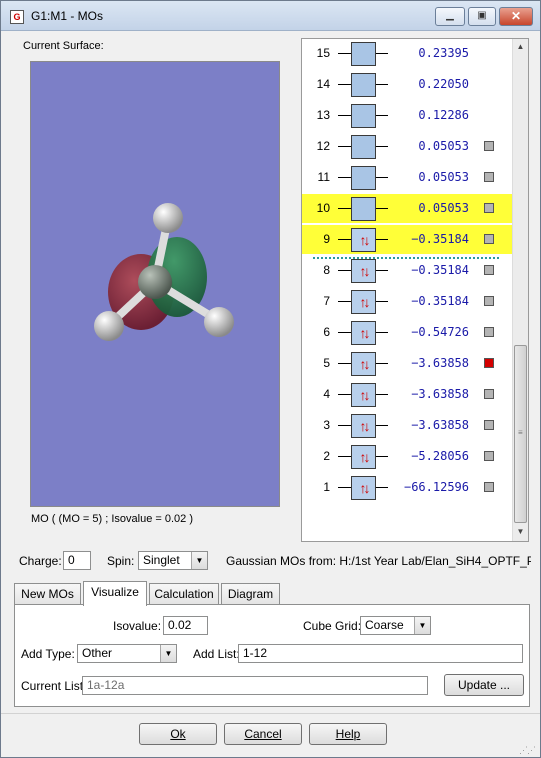 The image size is (541, 758). Describe the element at coordinates (407, 84) in the screenshot. I see `mo-row: 14 0.22050` at that location.